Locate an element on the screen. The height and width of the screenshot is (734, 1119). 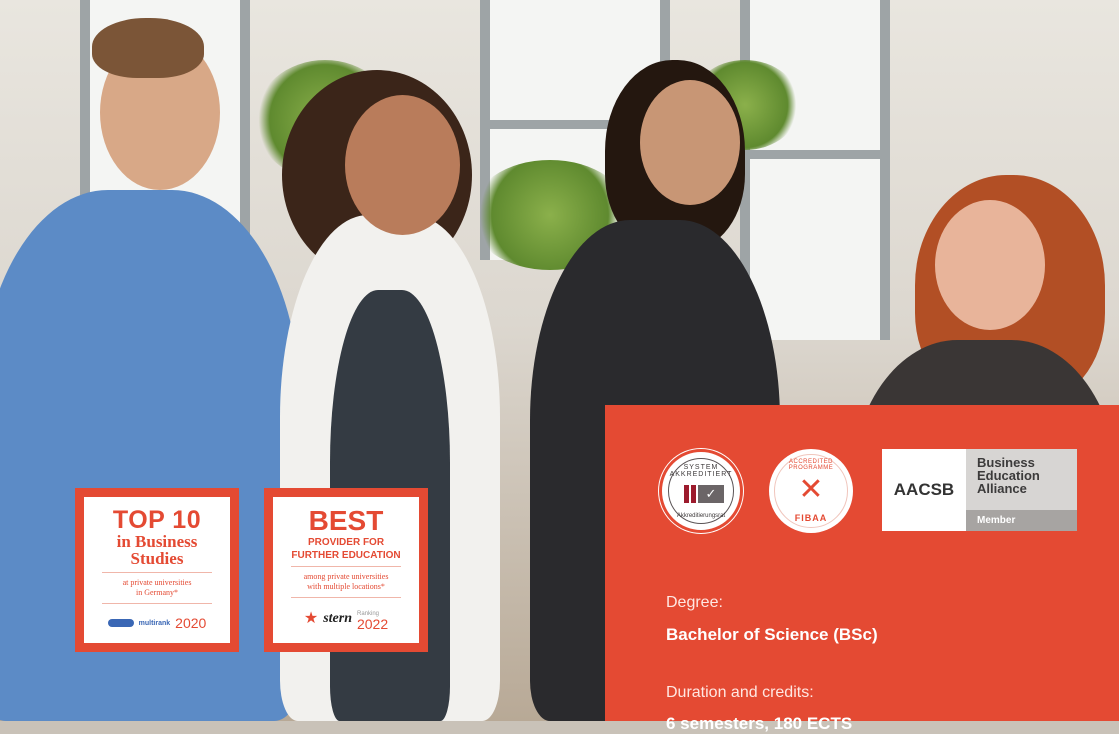
fibaa-cross-icon: ✕ is located at coordinates (811, 489).